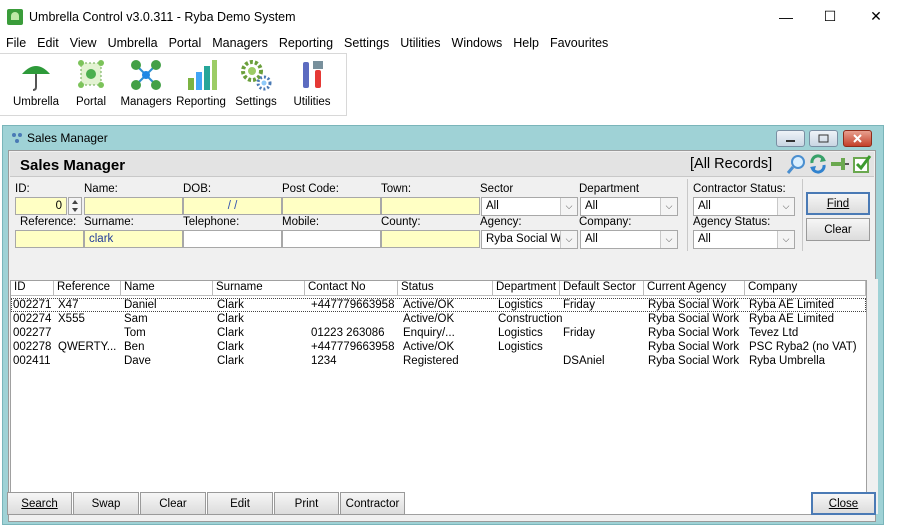 The image size is (899, 527). I want to click on find-button: Find, so click(838, 203).